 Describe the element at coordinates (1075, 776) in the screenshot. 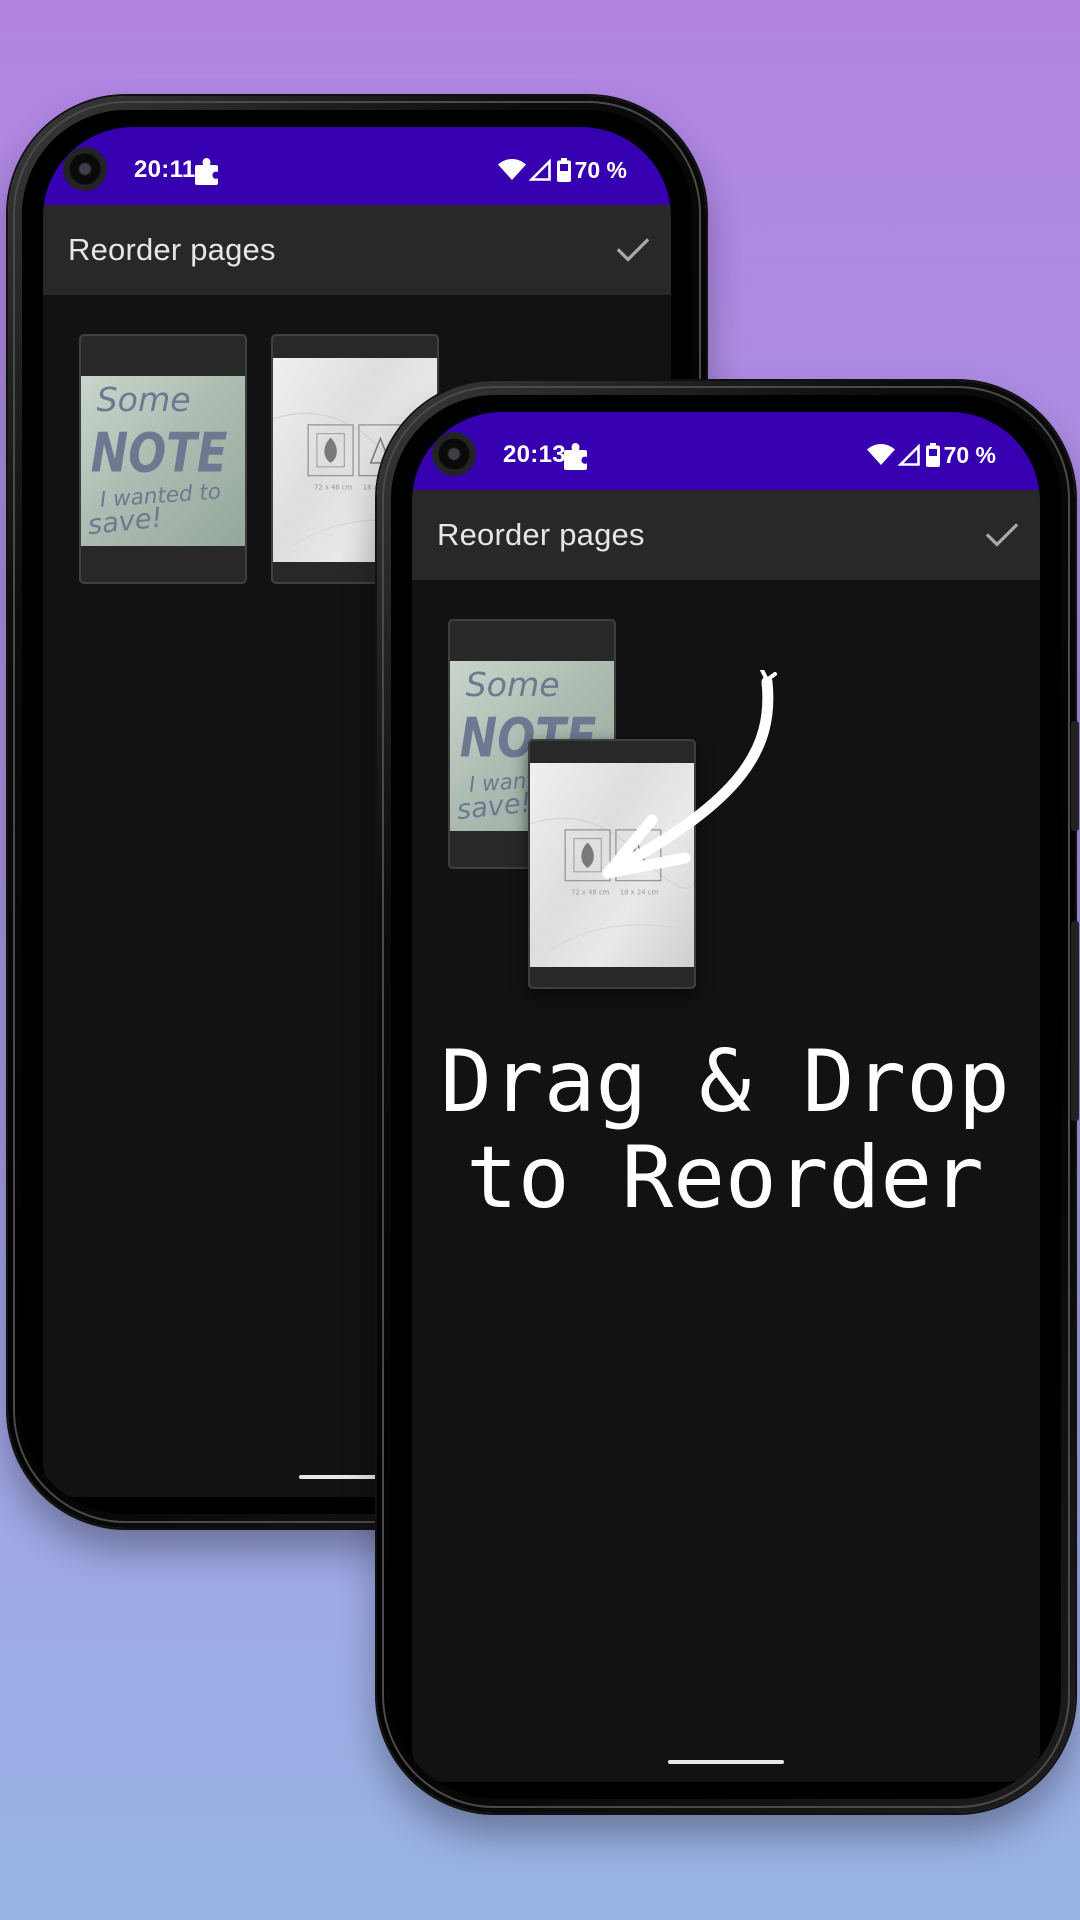

I see `power-button` at that location.